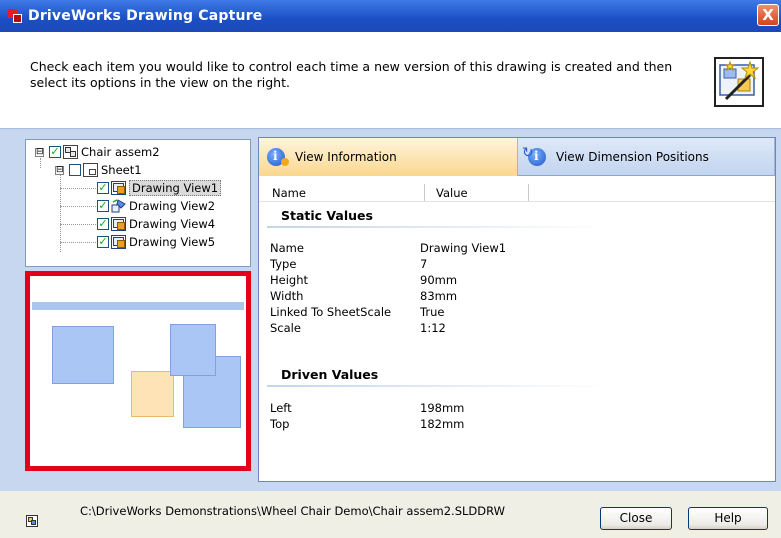  Describe the element at coordinates (405, 297) in the screenshot. I see `property-row: Width 83mm` at that location.